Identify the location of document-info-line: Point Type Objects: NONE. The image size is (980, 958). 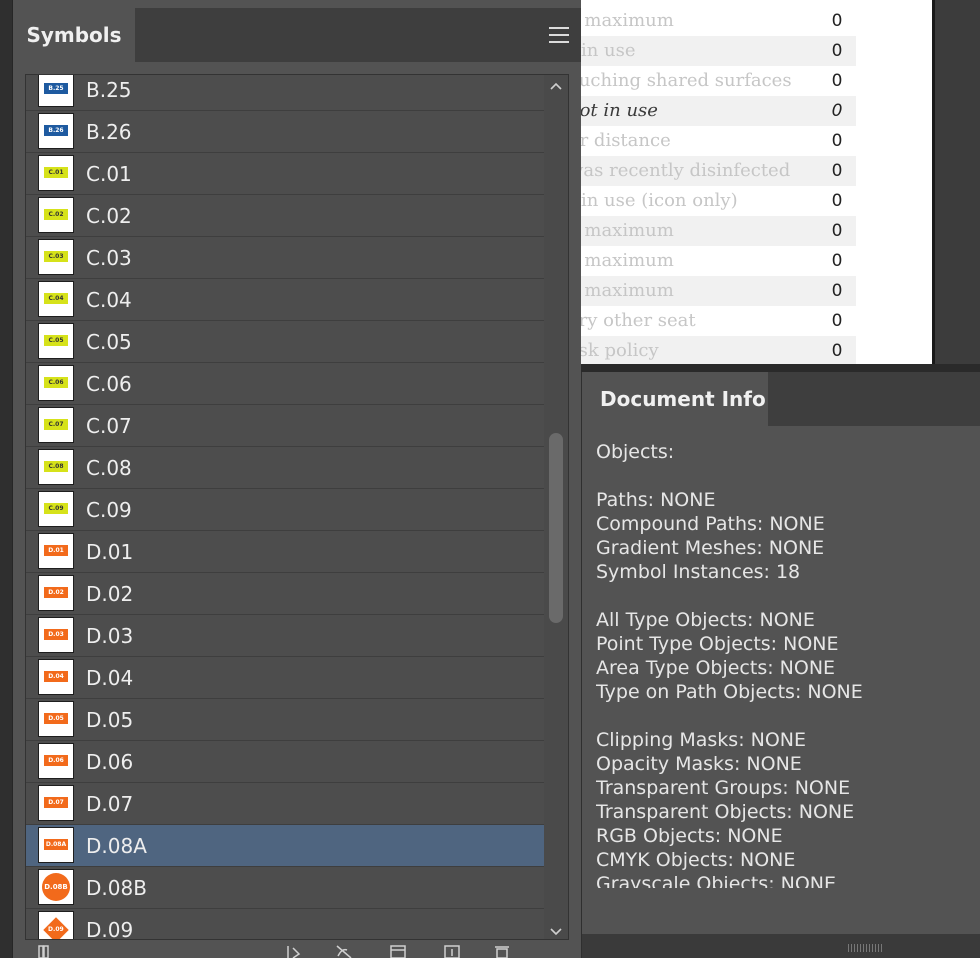
(717, 644).